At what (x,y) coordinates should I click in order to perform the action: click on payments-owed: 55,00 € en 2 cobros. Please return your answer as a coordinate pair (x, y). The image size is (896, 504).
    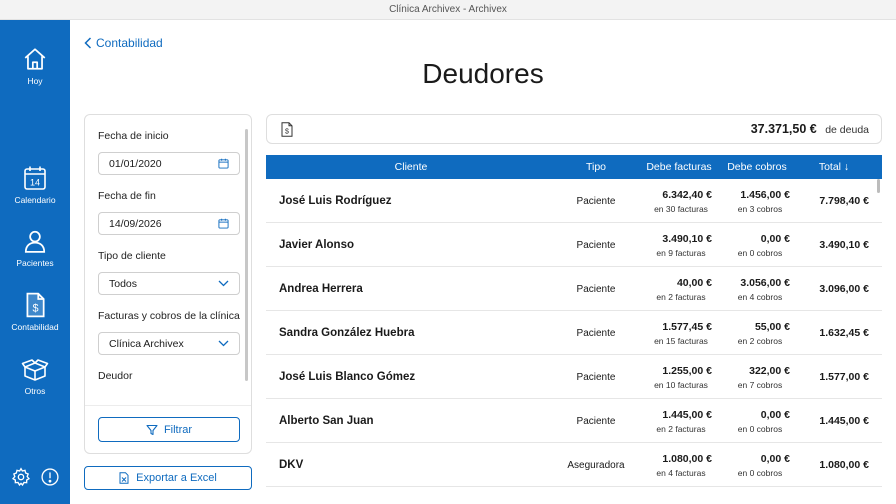
    Looking at the image, I should click on (753, 333).